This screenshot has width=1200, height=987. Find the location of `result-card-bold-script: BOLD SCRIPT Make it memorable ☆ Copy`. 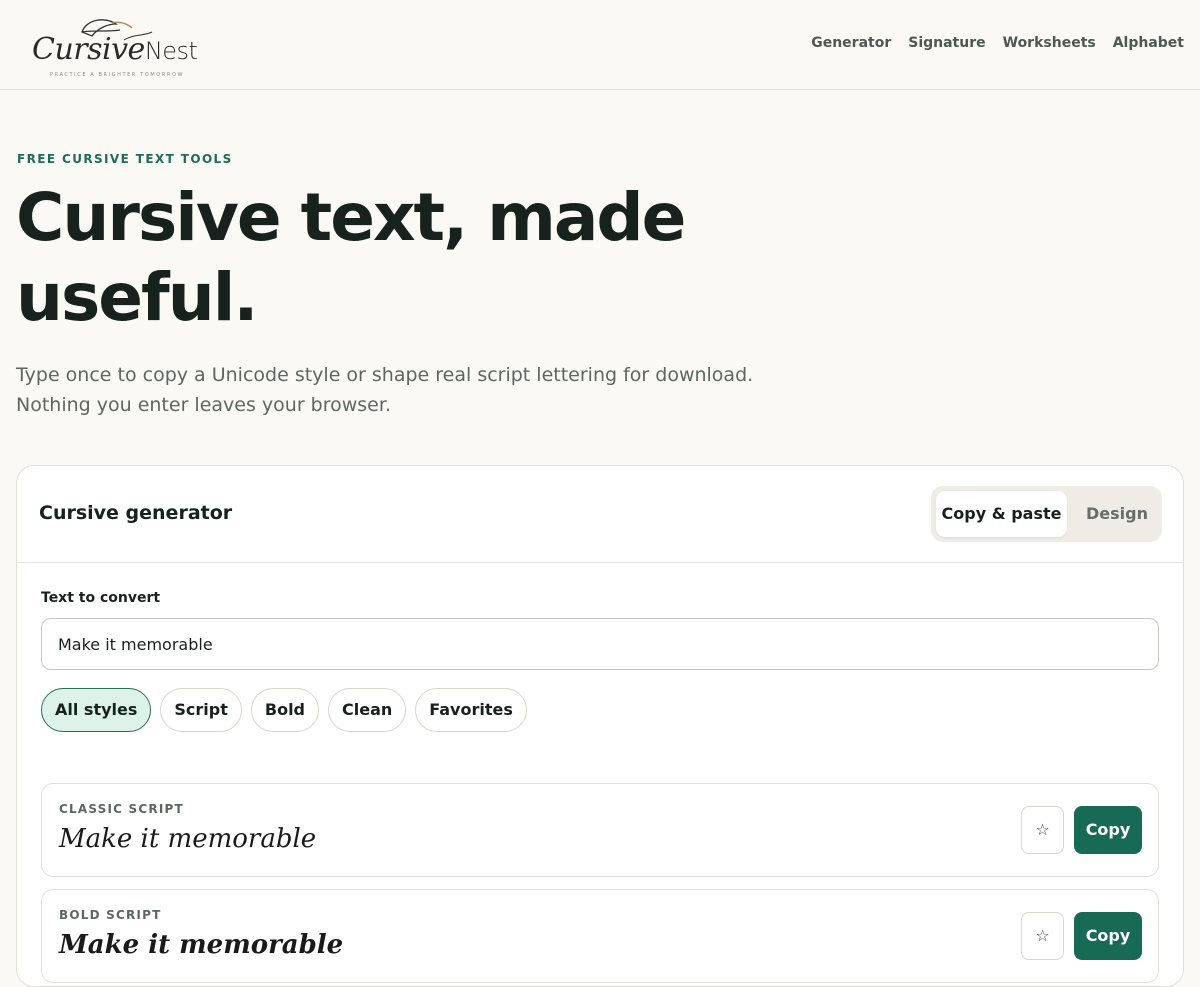

result-card-bold-script: BOLD SCRIPT Make it memorable ☆ Copy is located at coordinates (600, 936).